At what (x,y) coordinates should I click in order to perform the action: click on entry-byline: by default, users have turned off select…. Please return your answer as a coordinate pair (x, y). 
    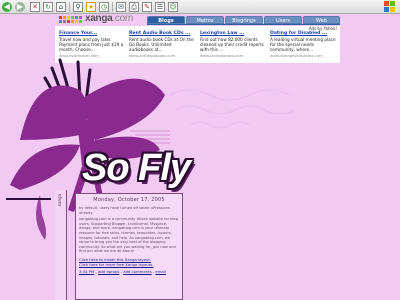
    Looking at the image, I should click on (124, 210).